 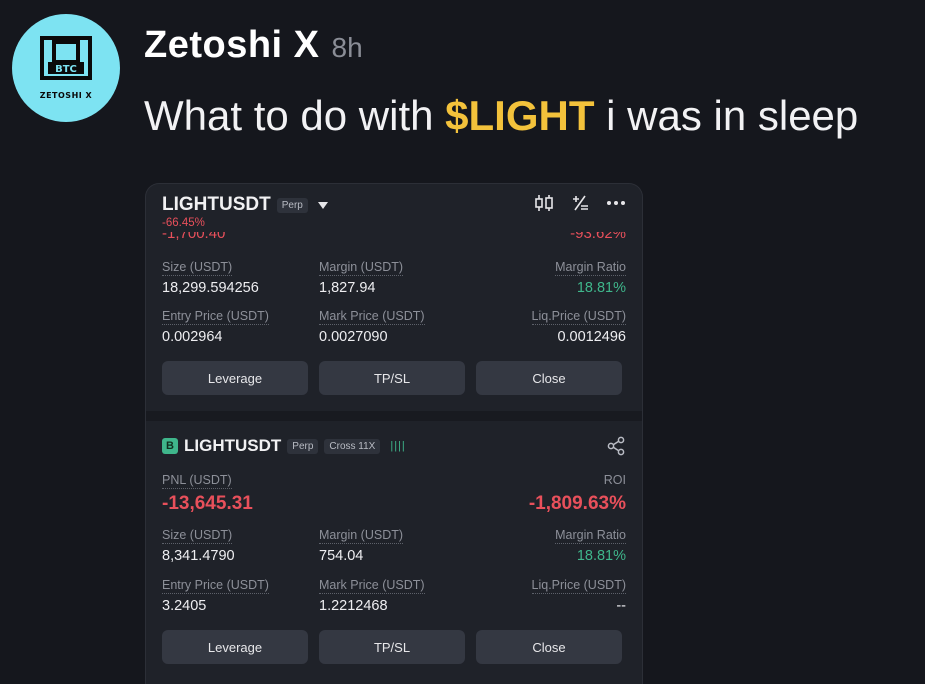 I want to click on pnl-value-cropped: -1,700.40, so click(x=194, y=237).